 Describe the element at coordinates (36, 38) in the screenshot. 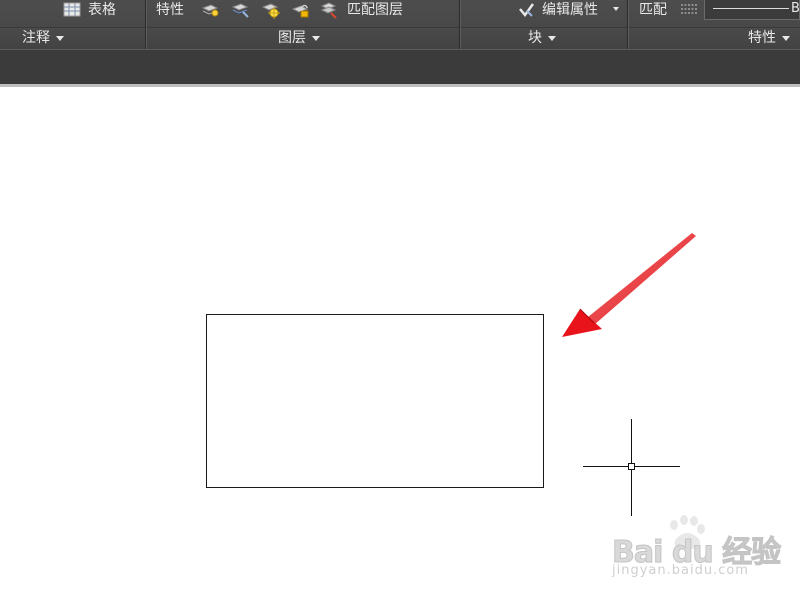

I see `annotation-panel-label: 注释` at that location.